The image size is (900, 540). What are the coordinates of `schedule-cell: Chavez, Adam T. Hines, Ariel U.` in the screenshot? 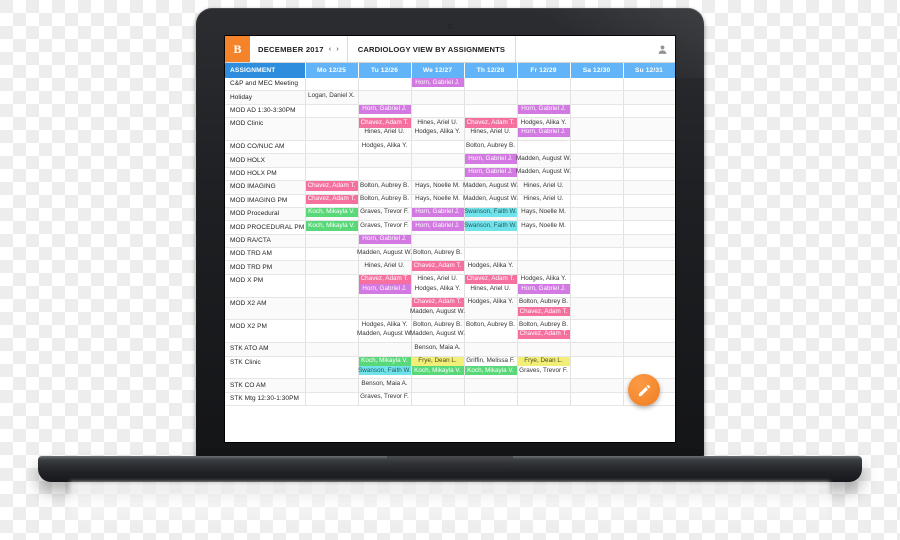 It's located at (491, 129).